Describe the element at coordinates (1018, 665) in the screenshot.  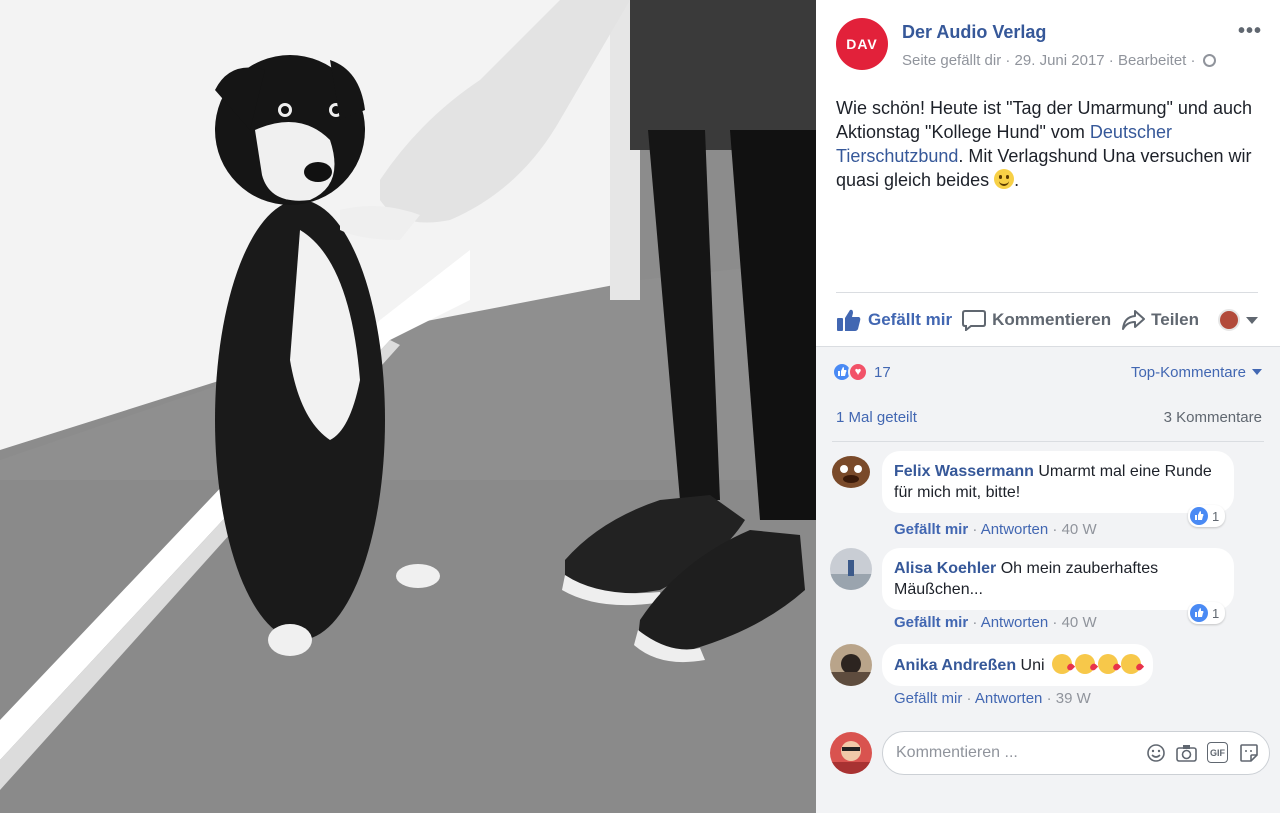
I see `comment-bubble: Anika Andreßen Uni` at that location.